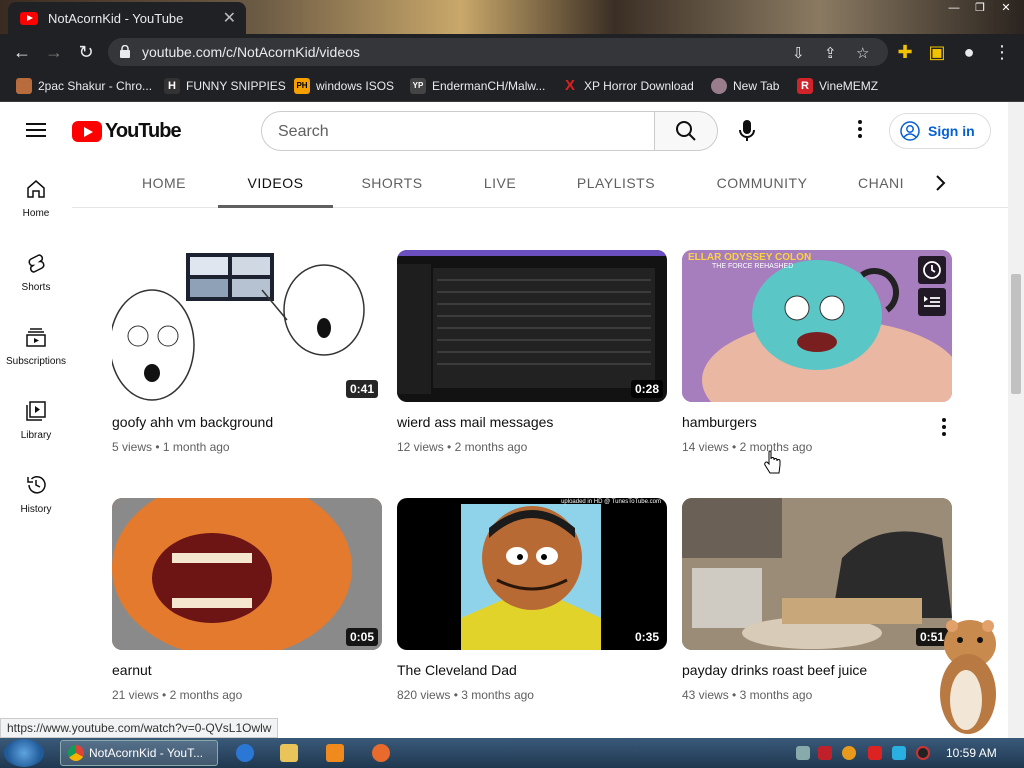 Image resolution: width=1024 pixels, height=768 pixels. What do you see at coordinates (954, 8) in the screenshot?
I see `minimize-icon: —` at bounding box center [954, 8].